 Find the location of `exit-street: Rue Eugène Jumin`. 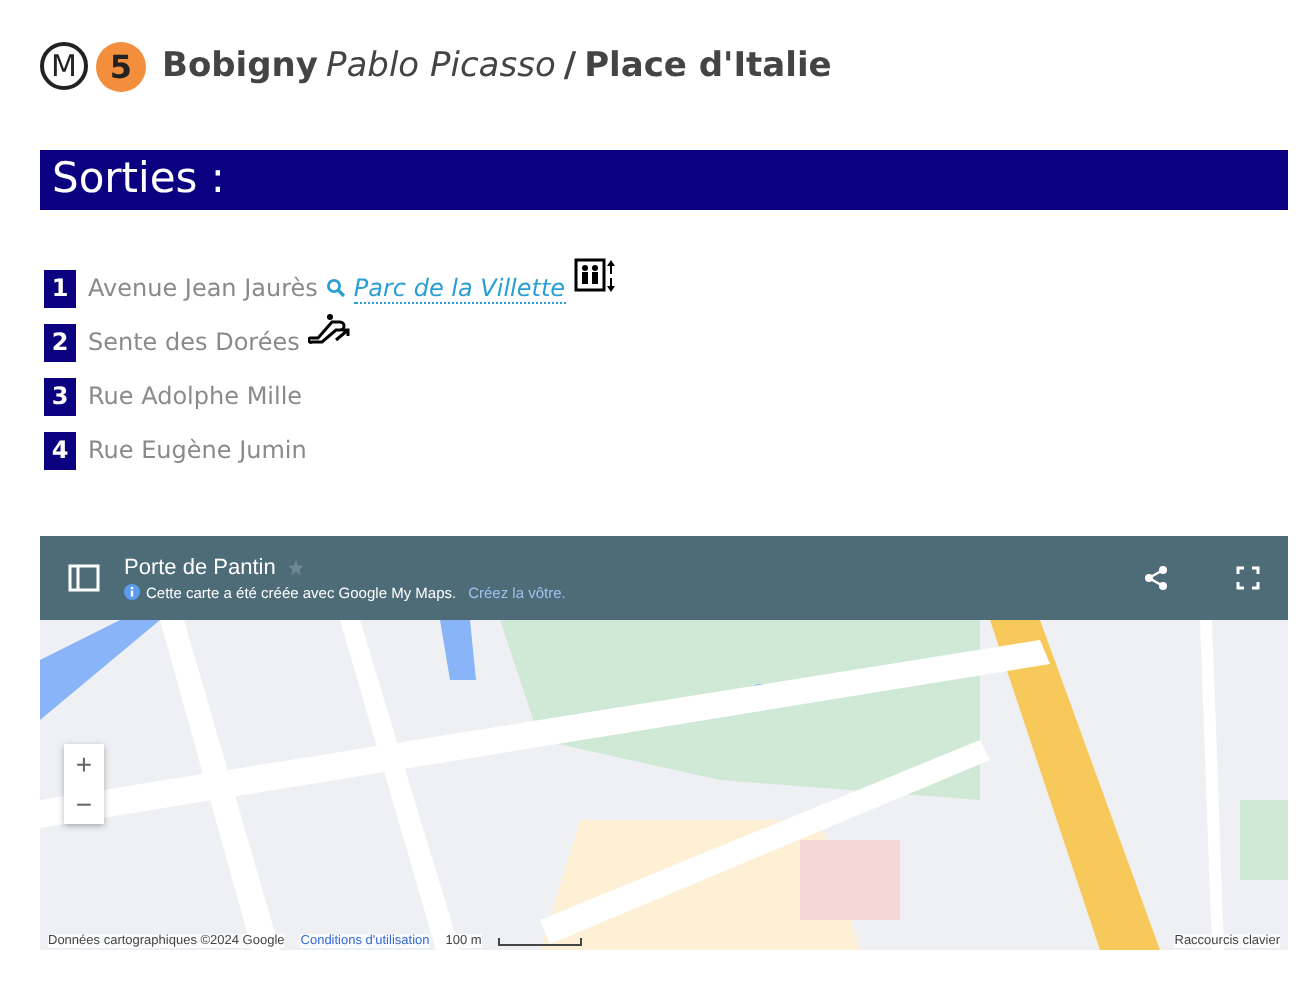

exit-street: Rue Eugène Jumin is located at coordinates (197, 450).